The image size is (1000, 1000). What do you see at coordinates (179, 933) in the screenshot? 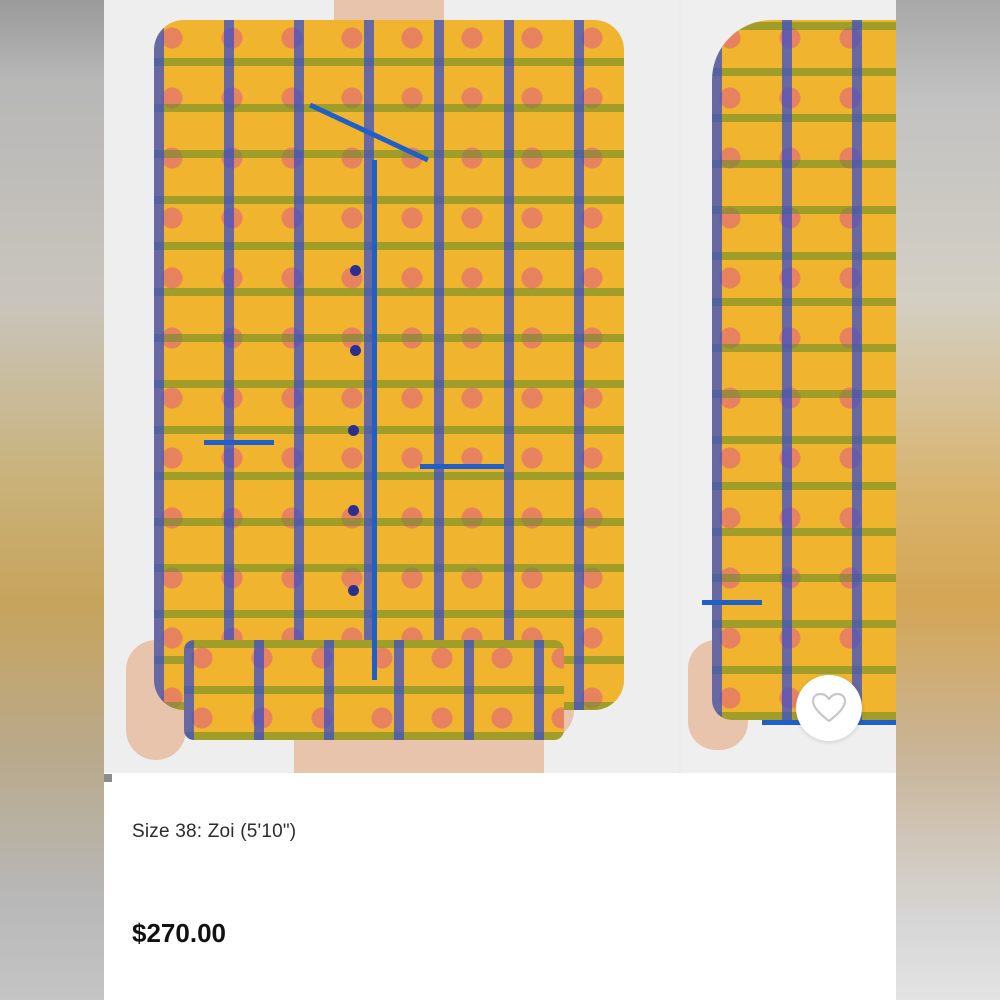
I see `product-price: $270.00` at bounding box center [179, 933].